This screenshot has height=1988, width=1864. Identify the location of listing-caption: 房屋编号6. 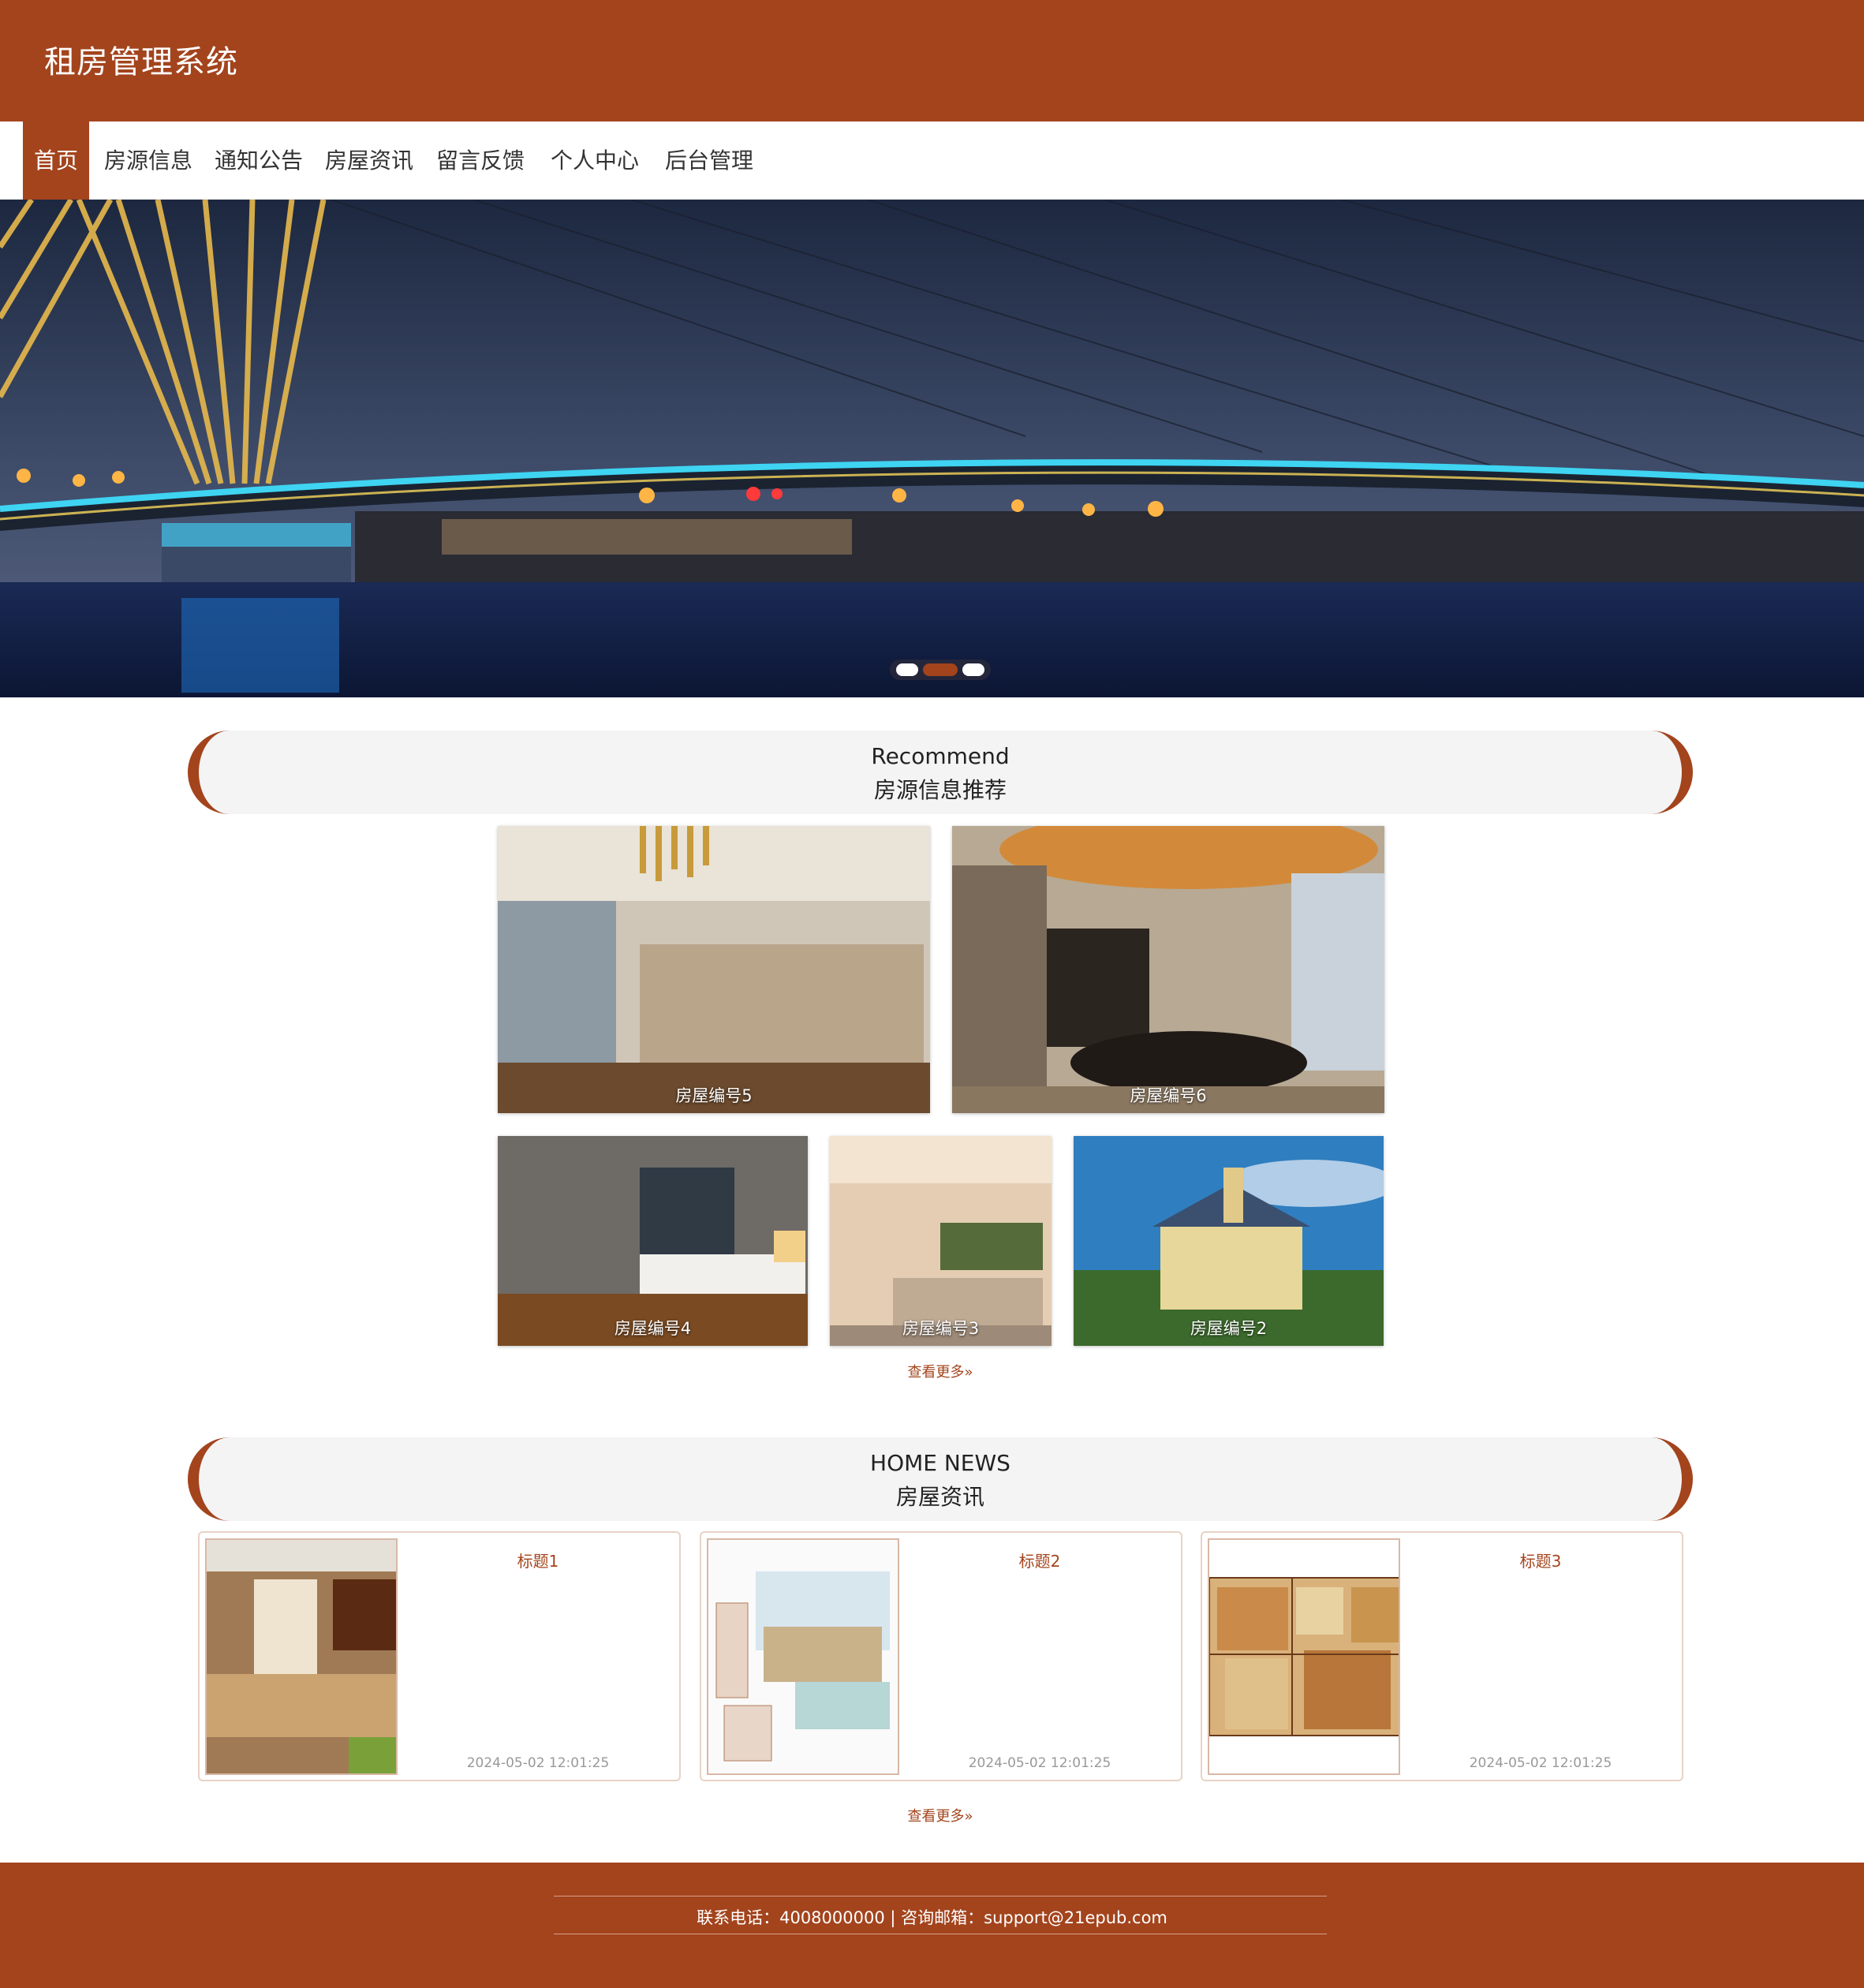
(1168, 1095).